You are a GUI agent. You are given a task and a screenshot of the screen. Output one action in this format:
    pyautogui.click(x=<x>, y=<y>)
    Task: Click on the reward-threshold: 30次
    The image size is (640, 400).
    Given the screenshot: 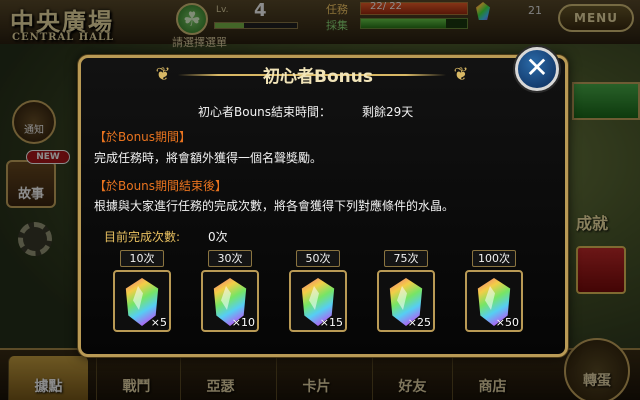 What is the action you would take?
    pyautogui.click(x=230, y=258)
    